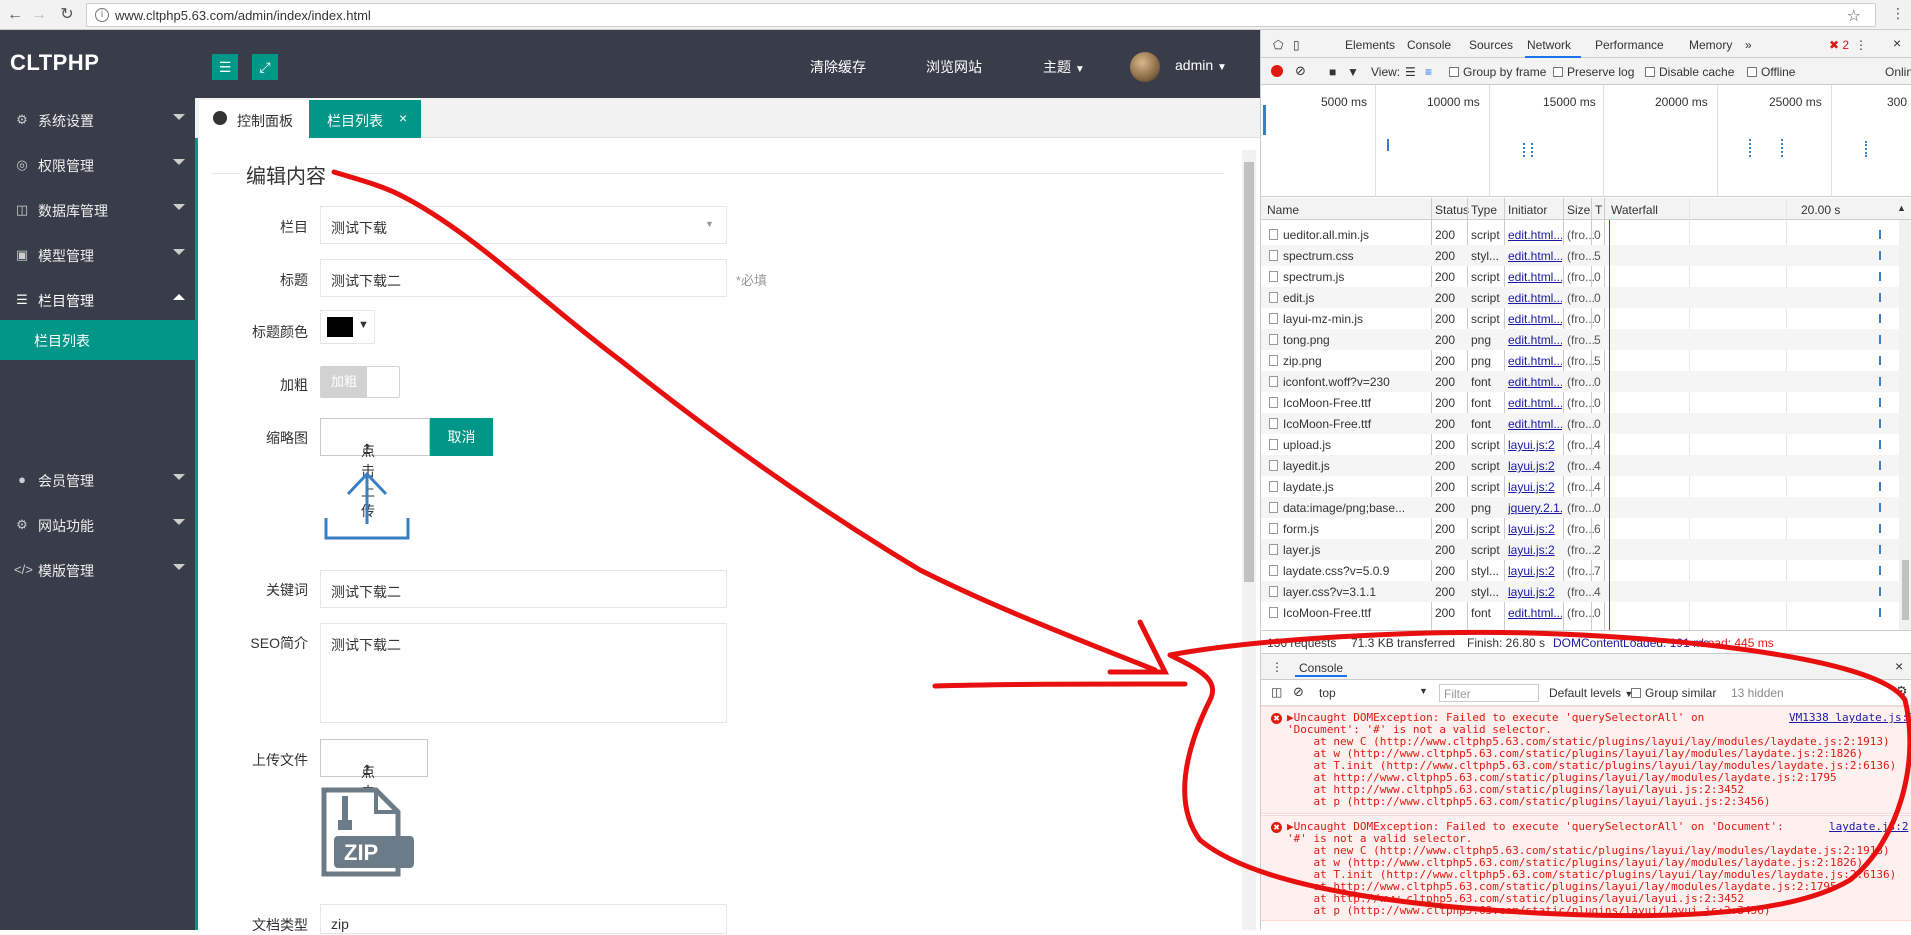 The width and height of the screenshot is (1911, 935). I want to click on device-toggle-icon: ▯, so click(1296, 45).